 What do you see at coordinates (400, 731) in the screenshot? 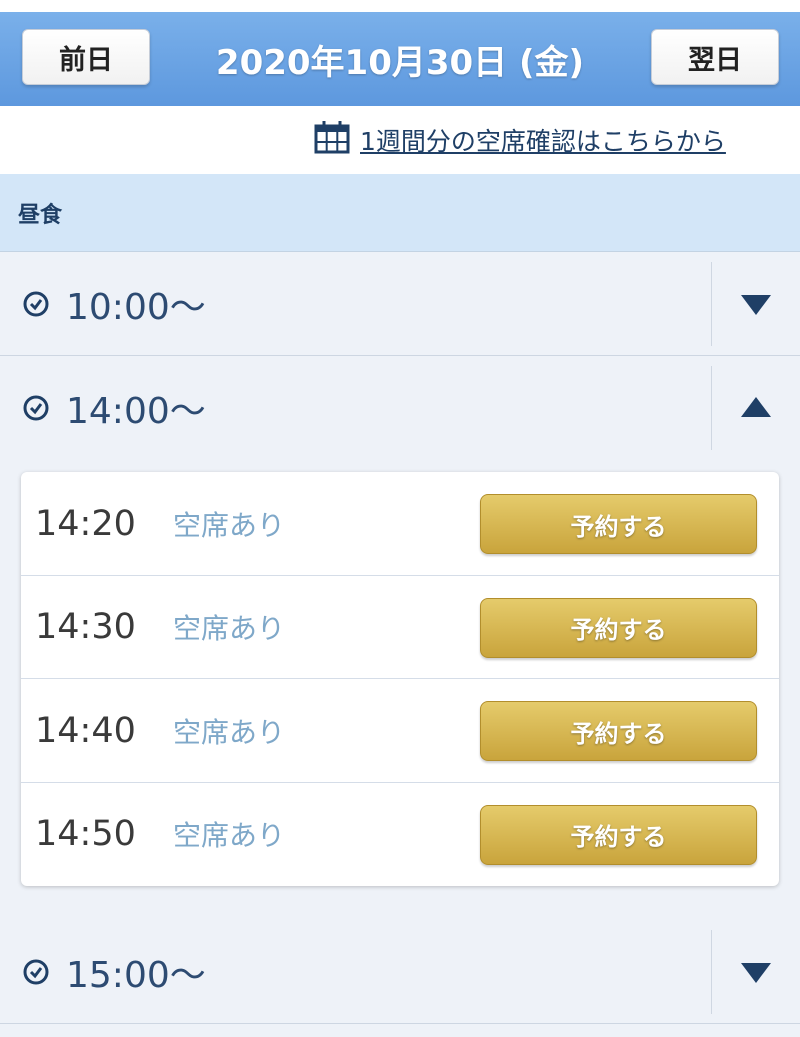
I see `reservation-row: 14:40 空席あり 予約する` at bounding box center [400, 731].